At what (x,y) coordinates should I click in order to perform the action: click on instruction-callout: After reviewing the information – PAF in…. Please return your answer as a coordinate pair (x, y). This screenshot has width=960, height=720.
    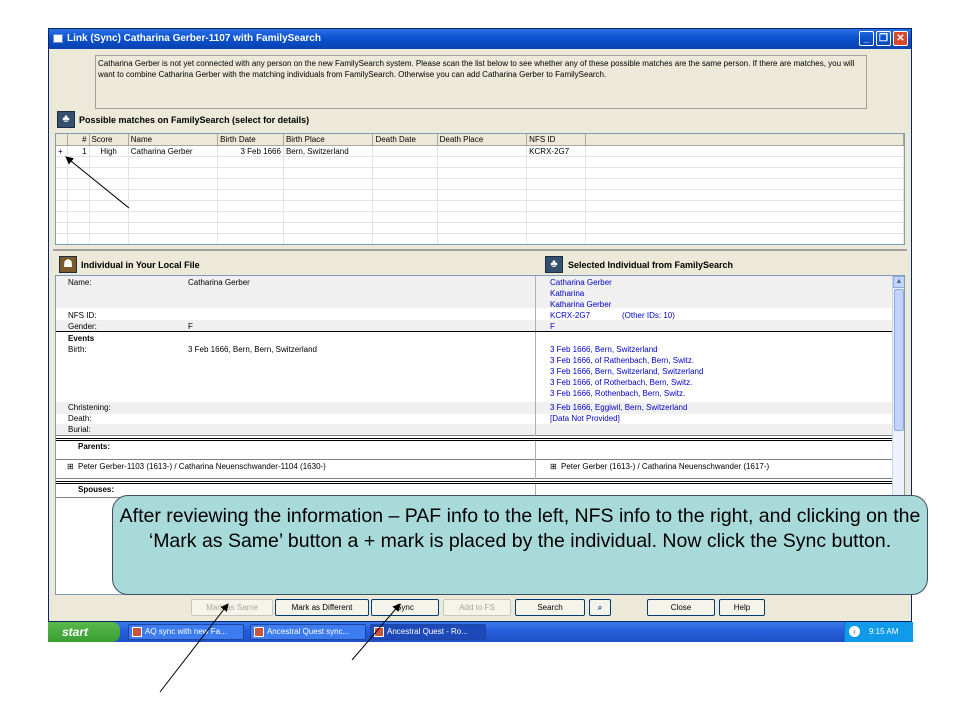
    Looking at the image, I should click on (520, 545).